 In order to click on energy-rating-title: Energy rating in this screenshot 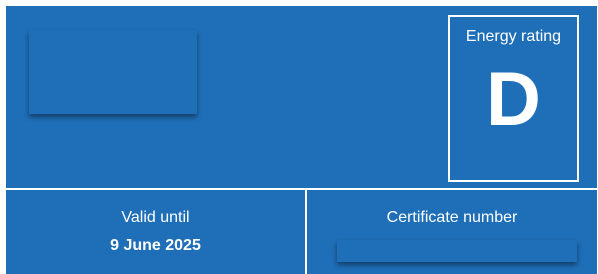, I will do `click(513, 36)`.